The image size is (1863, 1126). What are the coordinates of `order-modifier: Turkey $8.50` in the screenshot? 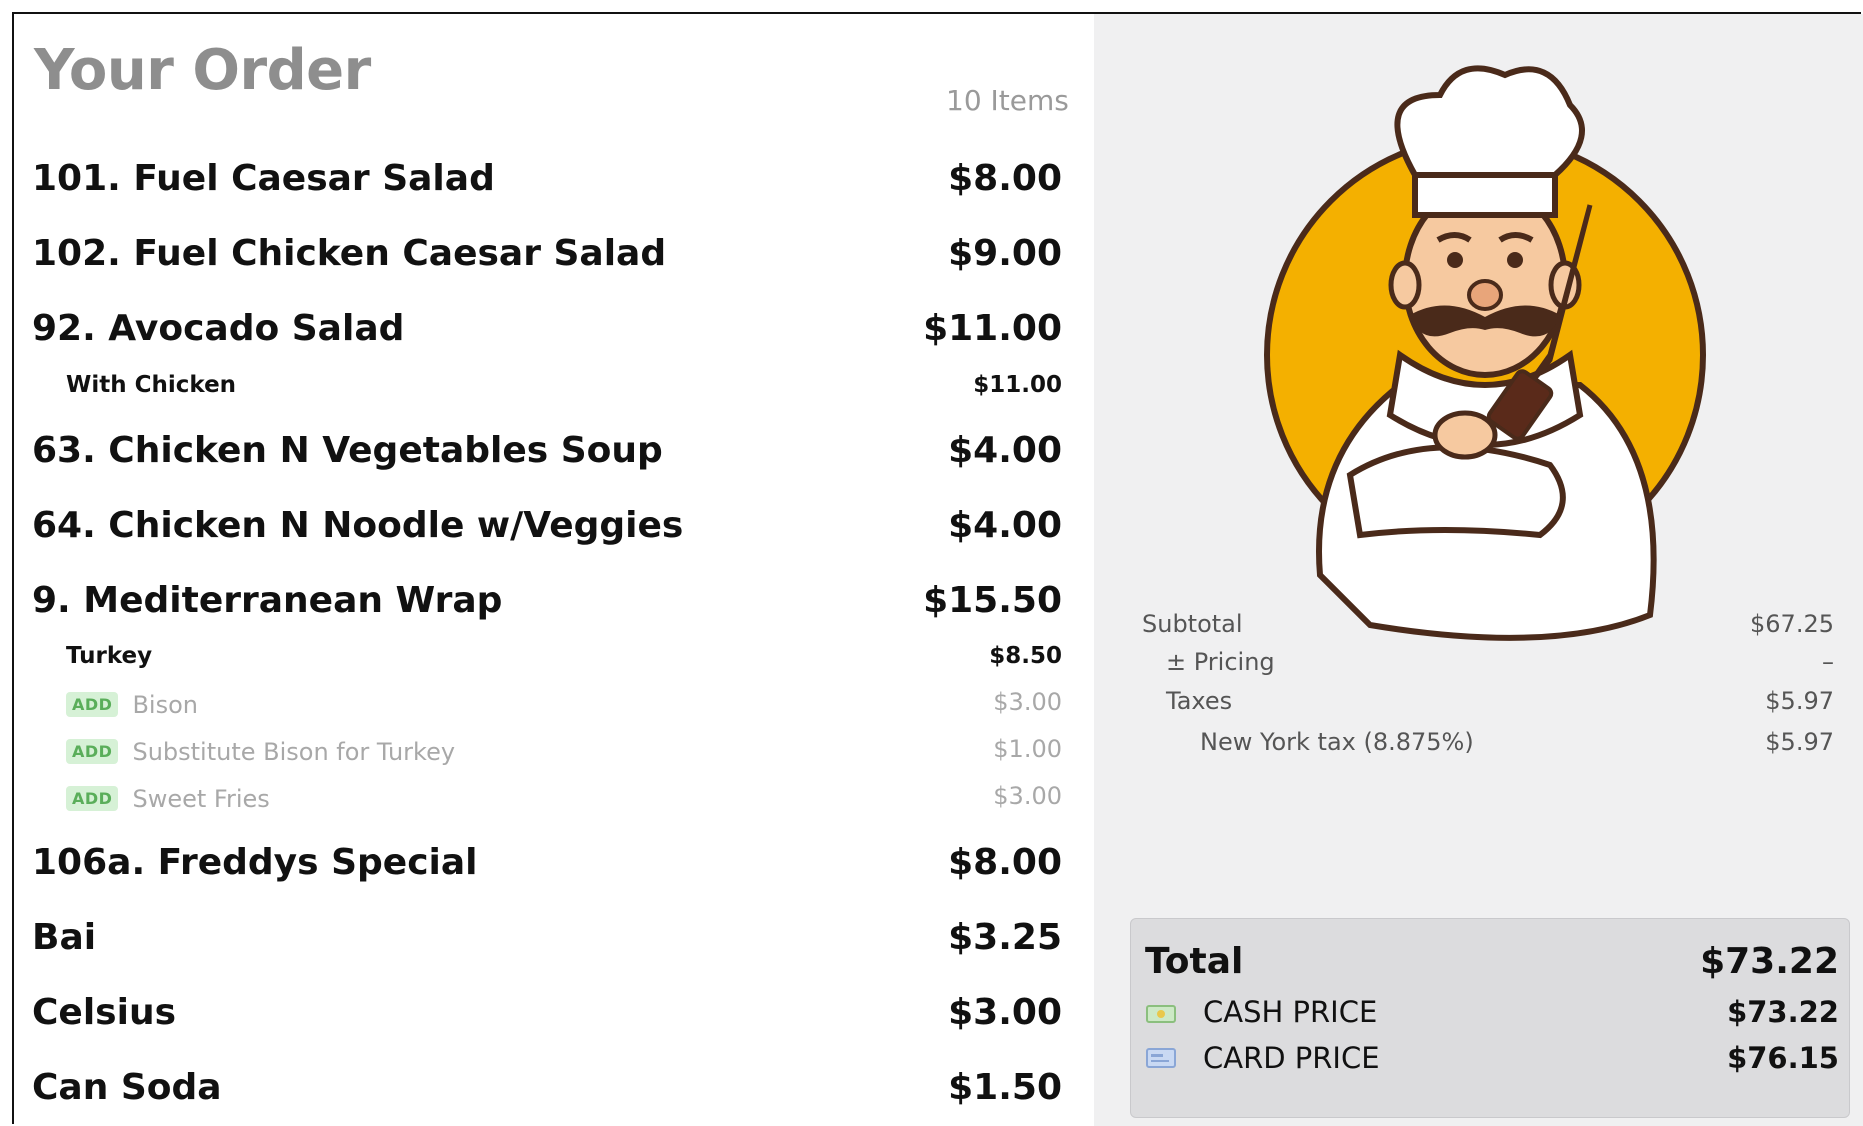 It's located at (564, 656).